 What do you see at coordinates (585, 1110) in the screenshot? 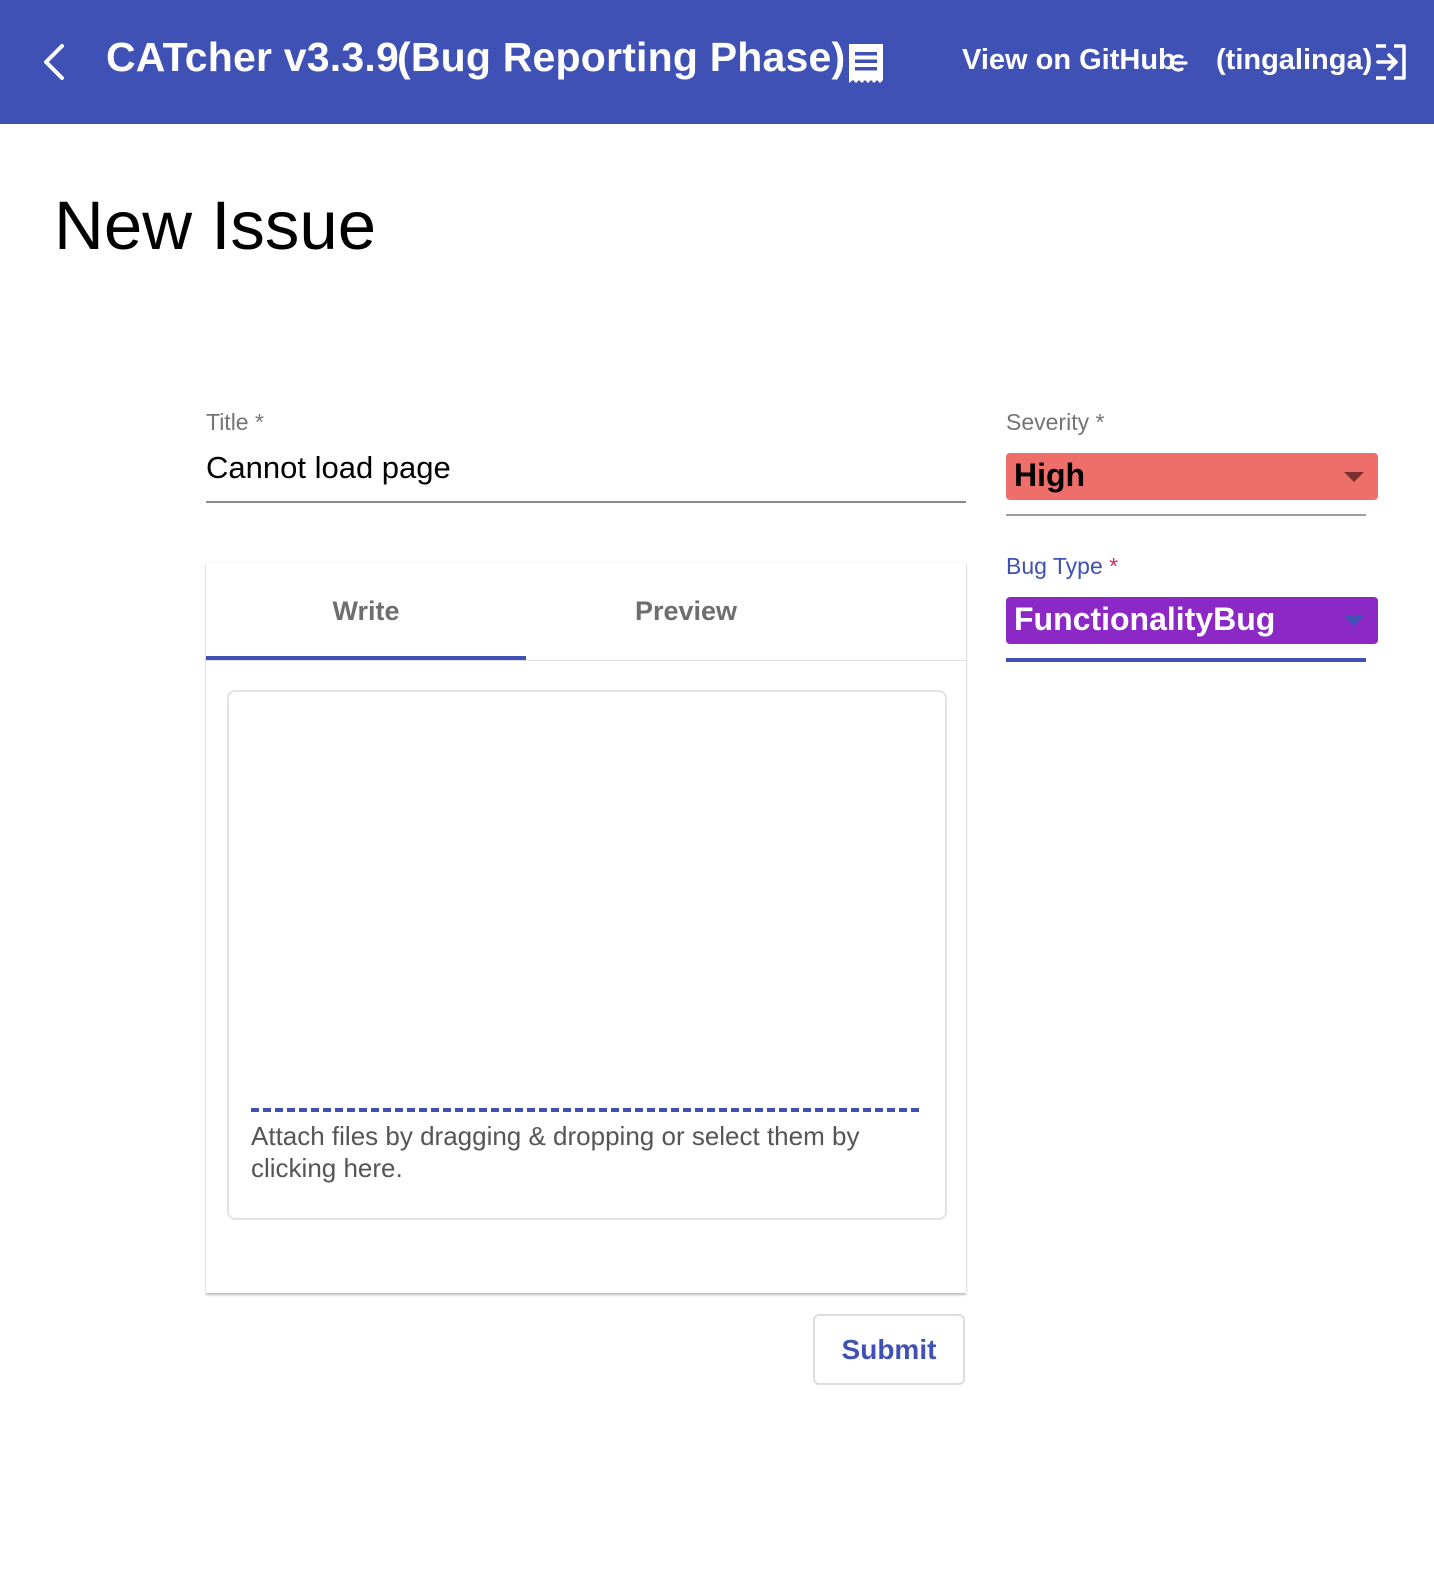
I see `drop-zone-border` at bounding box center [585, 1110].